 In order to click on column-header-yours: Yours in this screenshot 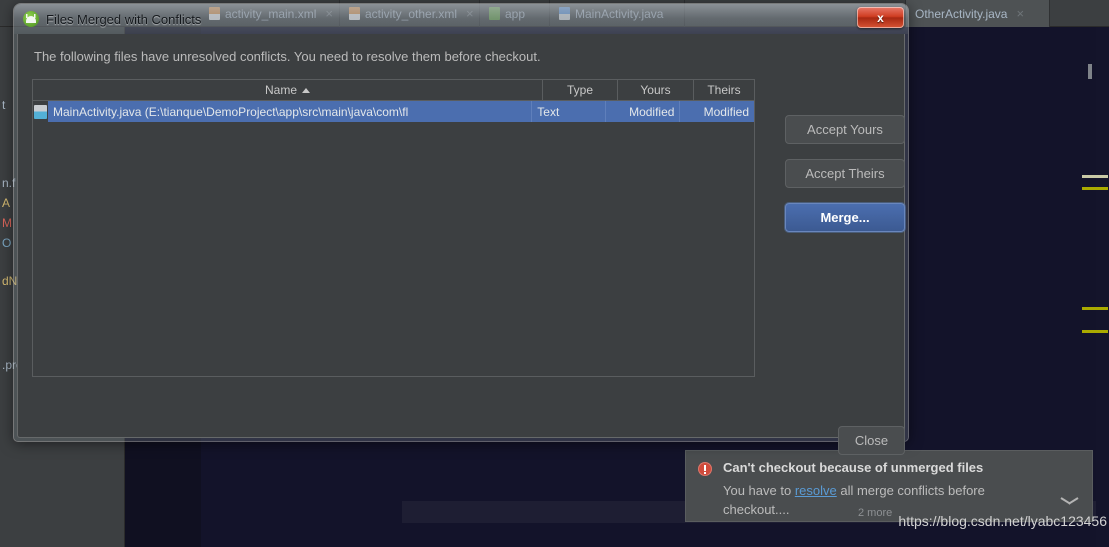, I will do `click(656, 90)`.